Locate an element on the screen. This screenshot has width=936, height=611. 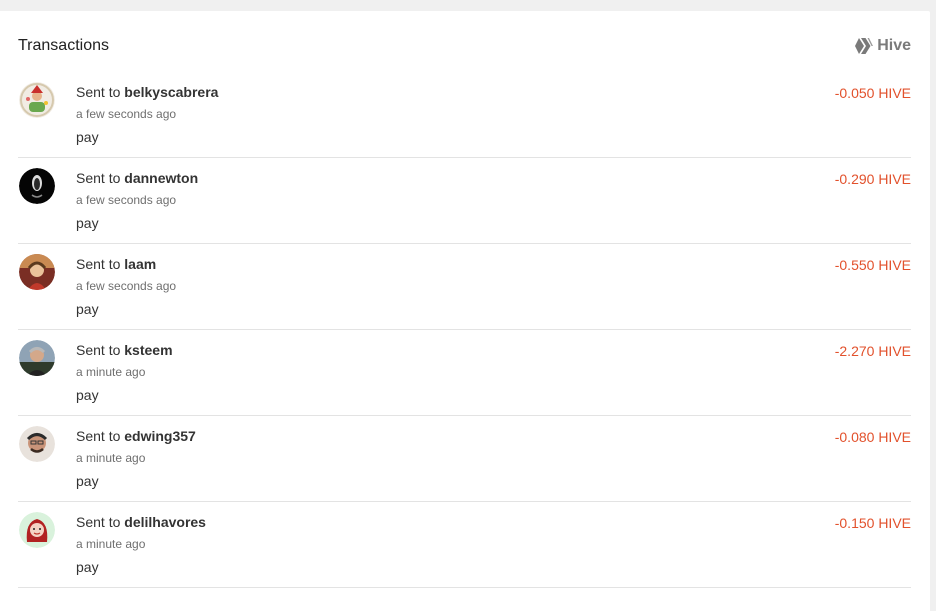
transaction-amount: -0.050 HIVE is located at coordinates (872, 93).